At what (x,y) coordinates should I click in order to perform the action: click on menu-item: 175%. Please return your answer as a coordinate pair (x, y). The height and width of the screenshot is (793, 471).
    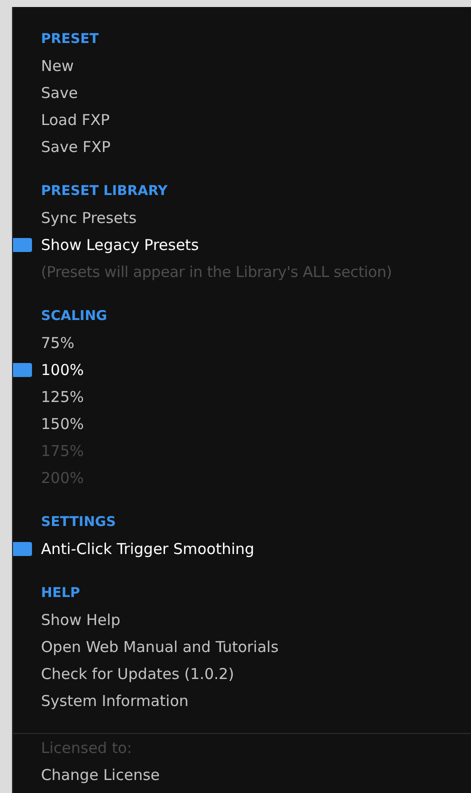
    Looking at the image, I should click on (62, 451).